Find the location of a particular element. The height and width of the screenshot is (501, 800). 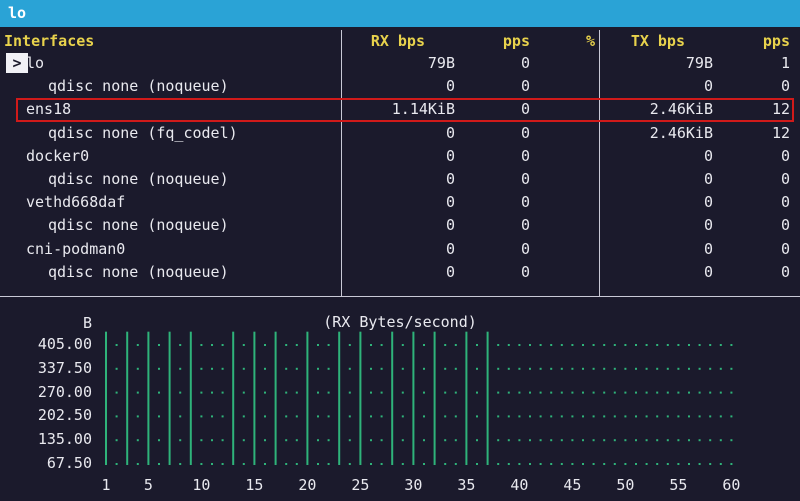

row-tx-bps: 0 is located at coordinates (708, 155).